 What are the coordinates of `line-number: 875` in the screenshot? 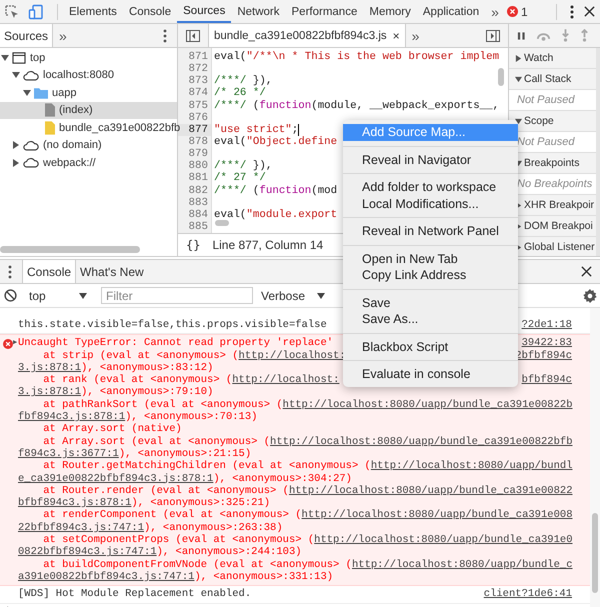 It's located at (198, 106).